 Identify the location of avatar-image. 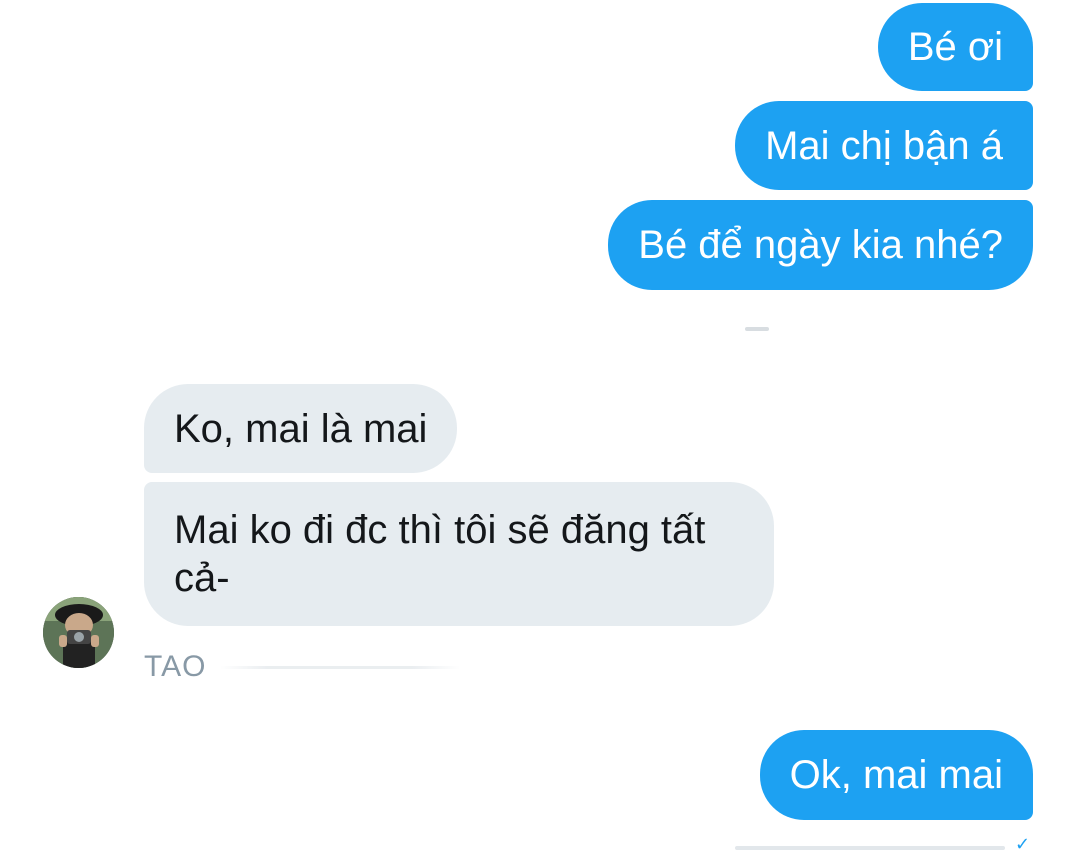
(78, 632).